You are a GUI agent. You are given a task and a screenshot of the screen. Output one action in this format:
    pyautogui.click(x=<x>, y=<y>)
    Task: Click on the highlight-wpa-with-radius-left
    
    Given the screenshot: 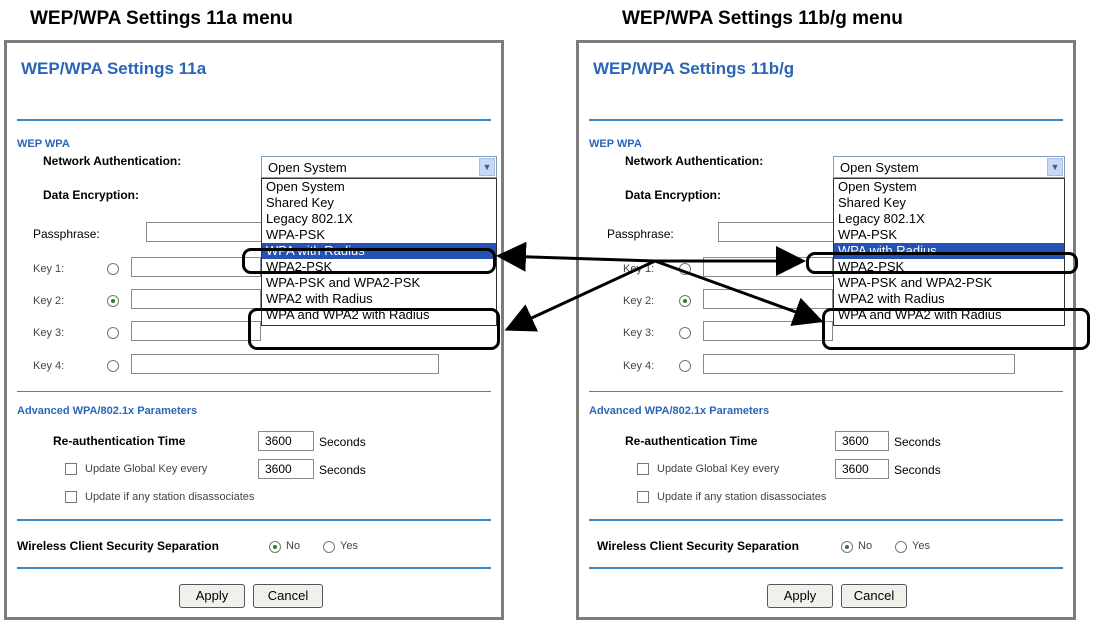 What is the action you would take?
    pyautogui.click(x=369, y=261)
    